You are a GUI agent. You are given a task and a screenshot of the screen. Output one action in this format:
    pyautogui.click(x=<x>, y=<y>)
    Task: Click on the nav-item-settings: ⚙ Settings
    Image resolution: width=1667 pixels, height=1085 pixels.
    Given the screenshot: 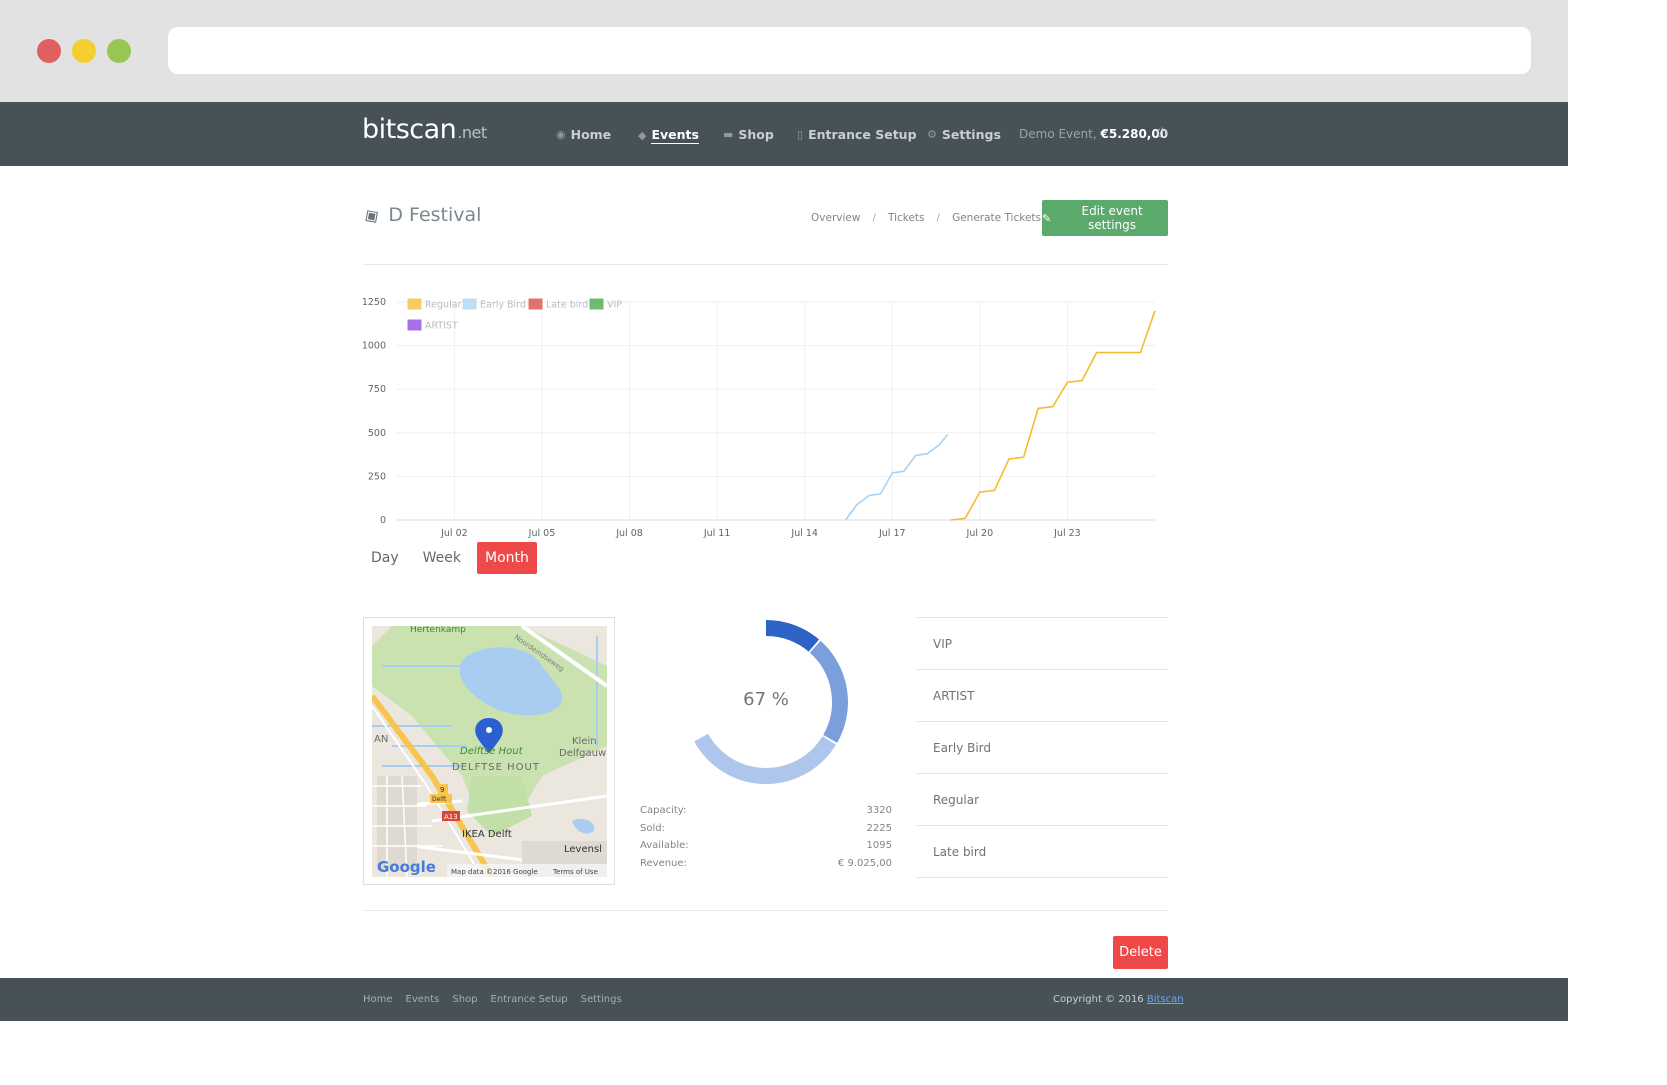 What is the action you would take?
    pyautogui.click(x=964, y=134)
    